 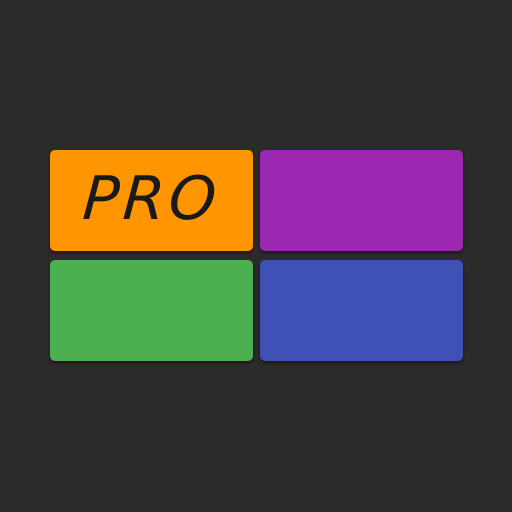 I want to click on orange-tile: PRO, so click(x=151, y=200).